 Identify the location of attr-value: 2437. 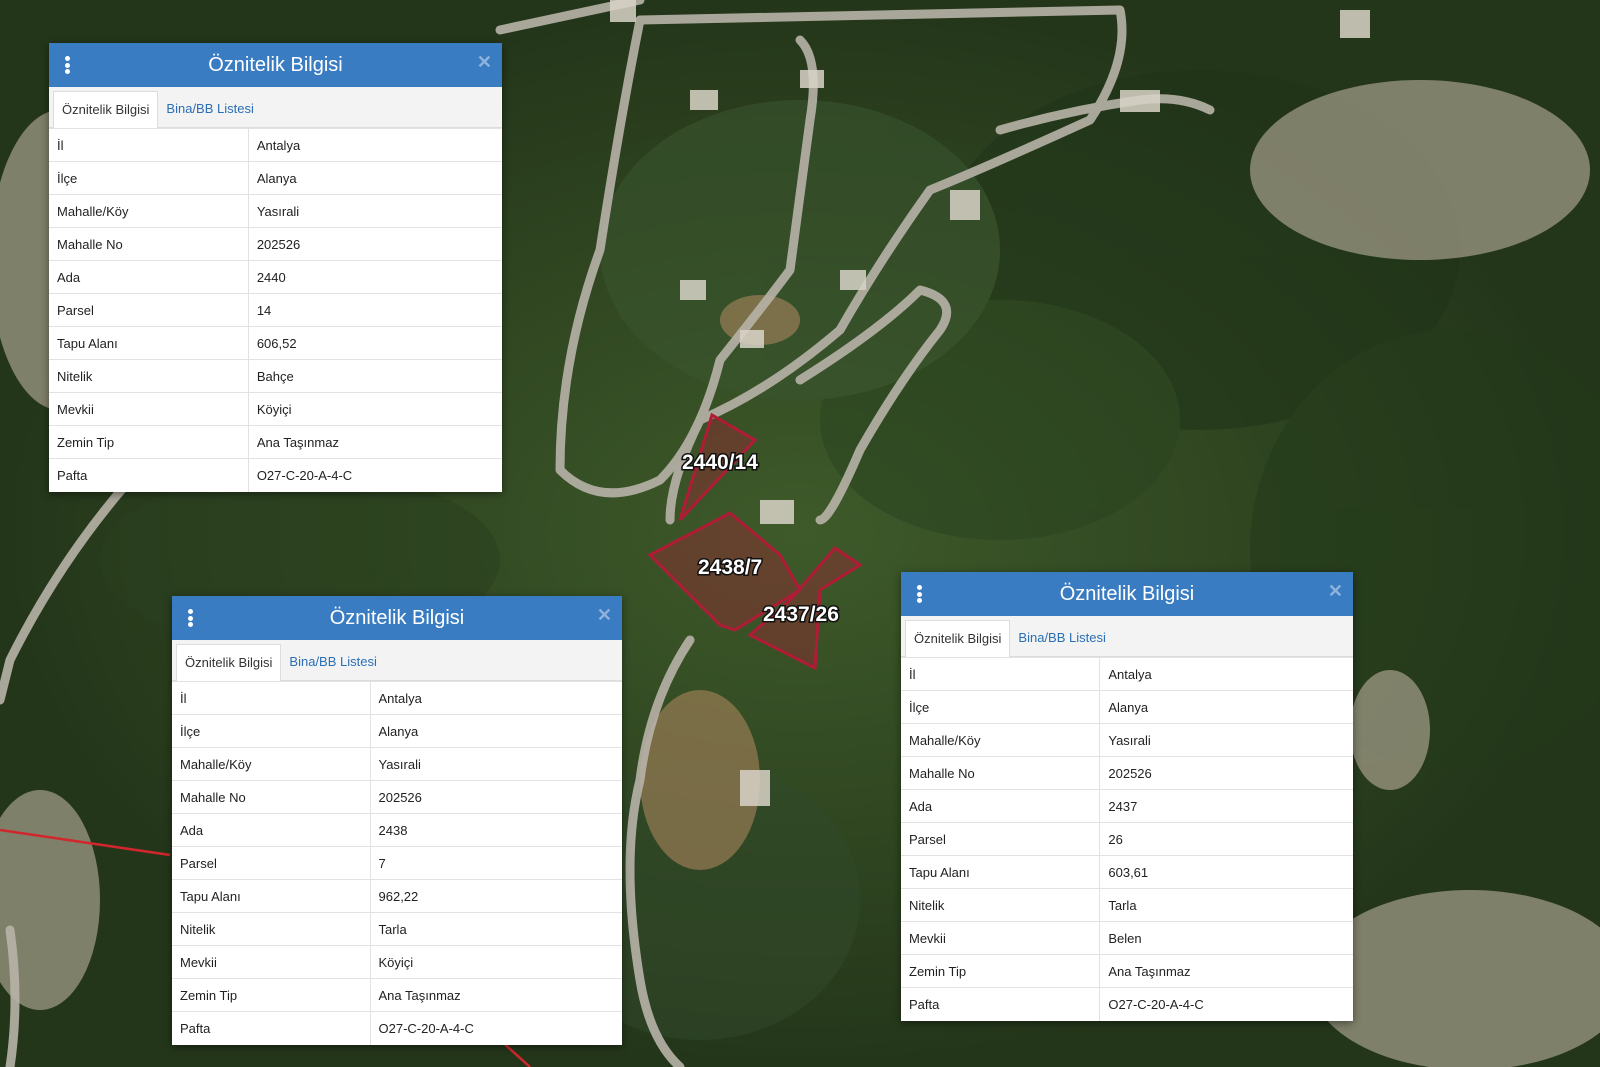
(1226, 806).